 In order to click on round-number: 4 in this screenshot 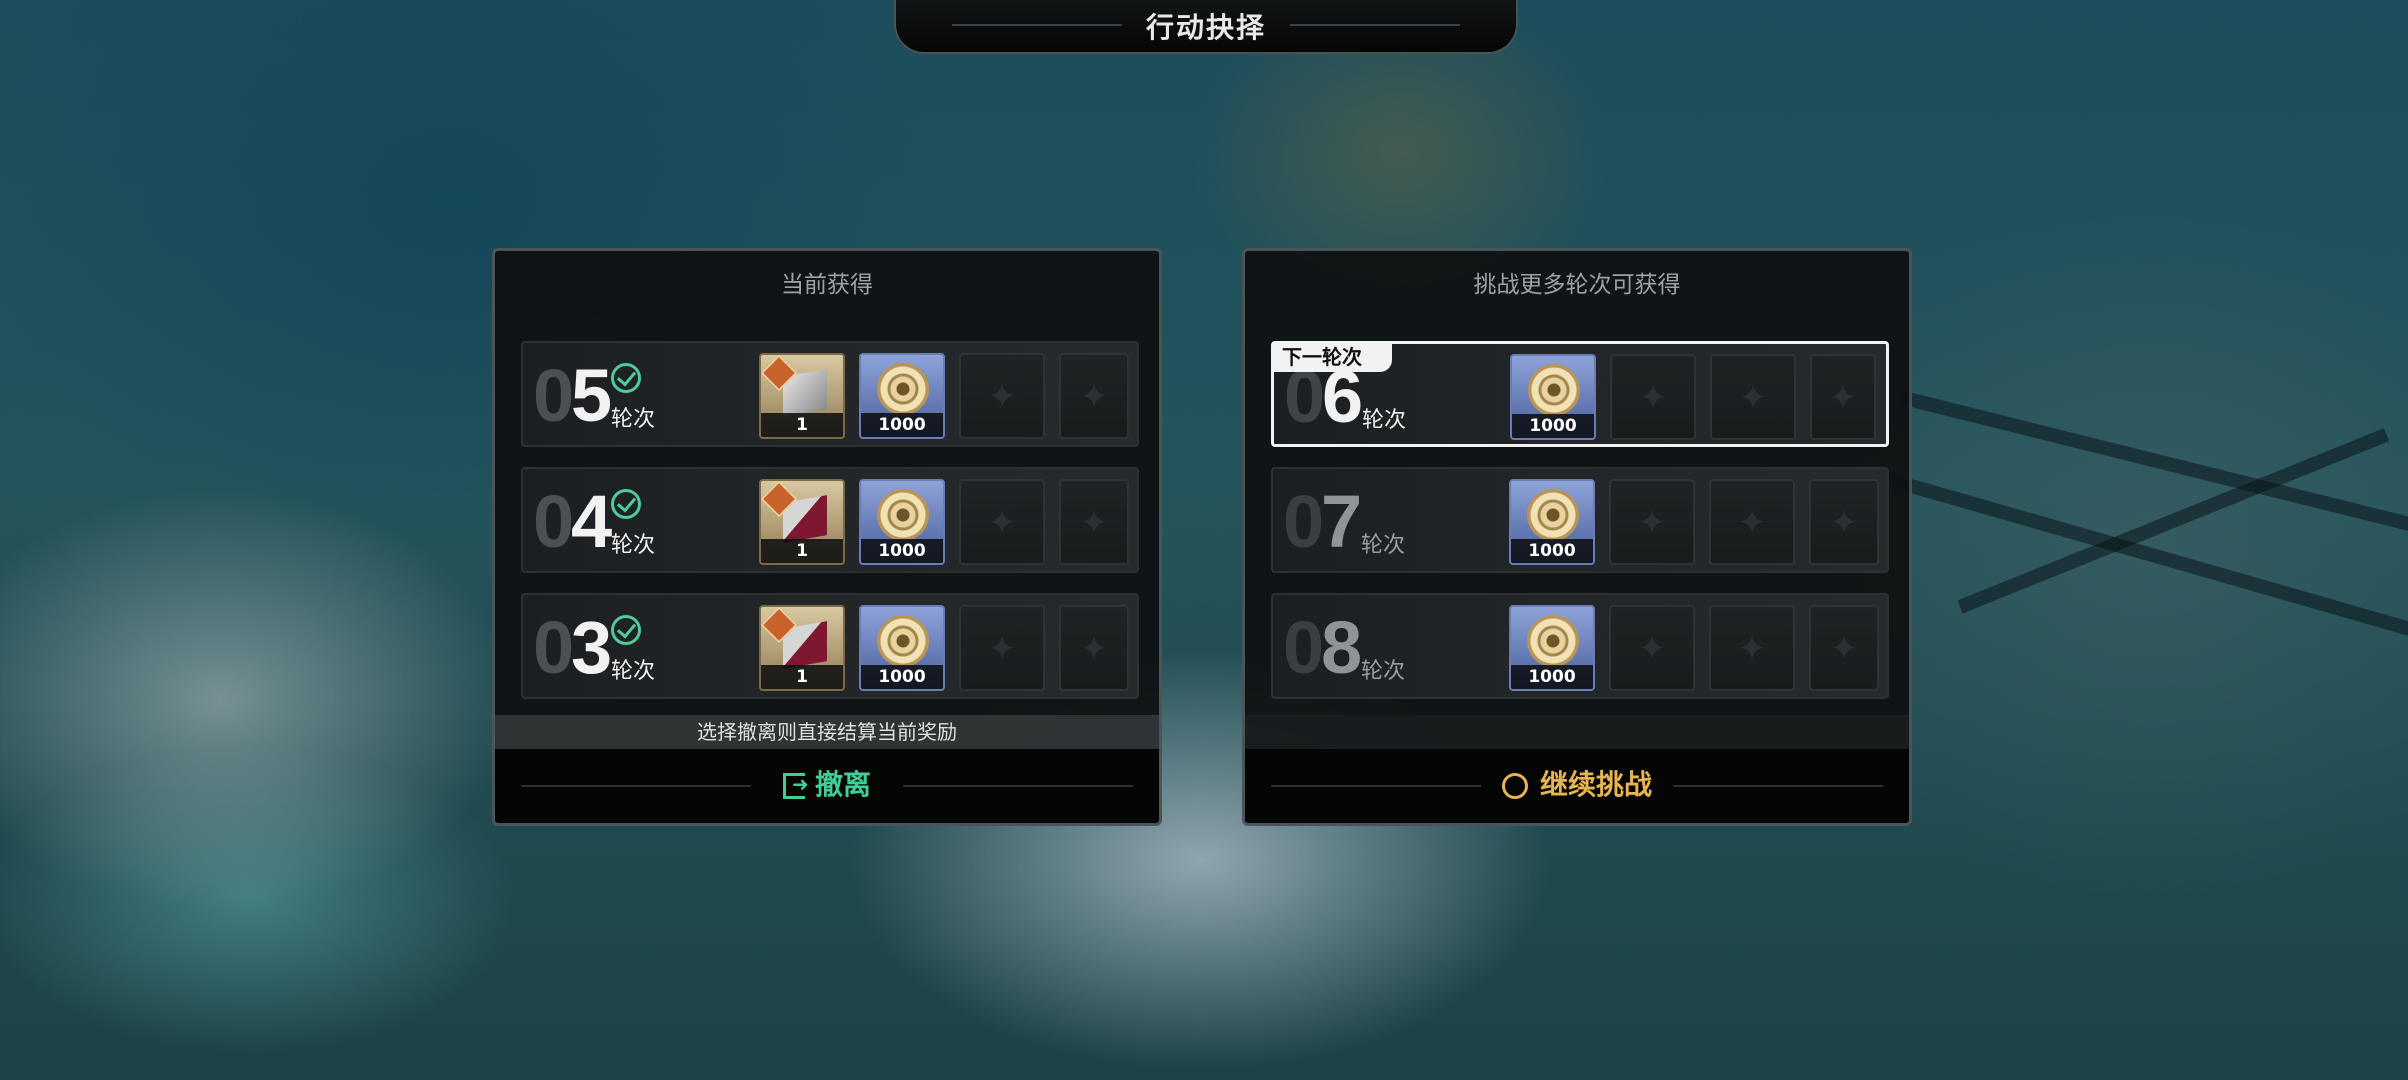, I will do `click(592, 521)`.